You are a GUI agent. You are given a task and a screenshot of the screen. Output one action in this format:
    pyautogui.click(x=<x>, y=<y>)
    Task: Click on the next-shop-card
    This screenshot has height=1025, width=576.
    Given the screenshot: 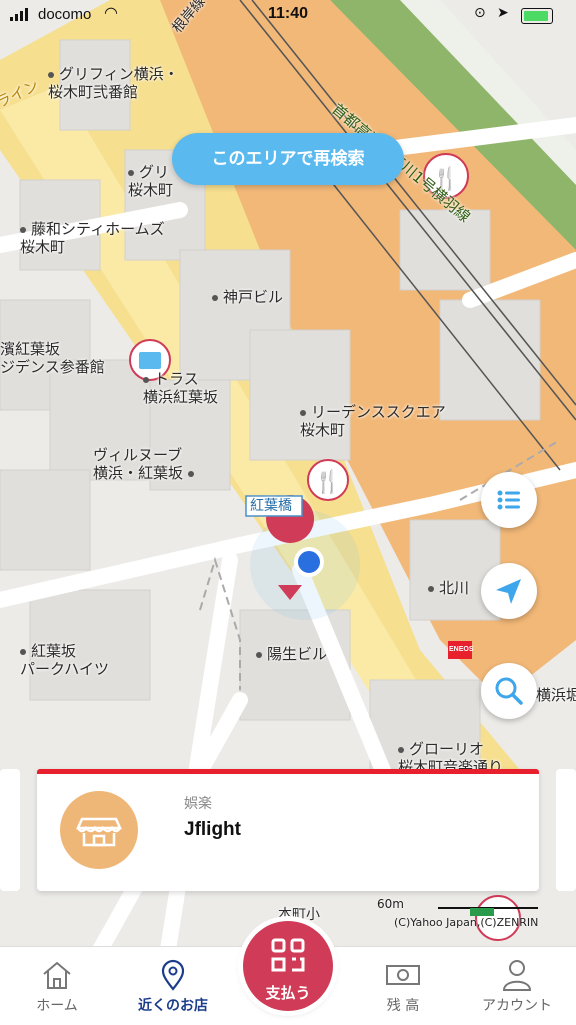 What is the action you would take?
    pyautogui.click(x=566, y=830)
    